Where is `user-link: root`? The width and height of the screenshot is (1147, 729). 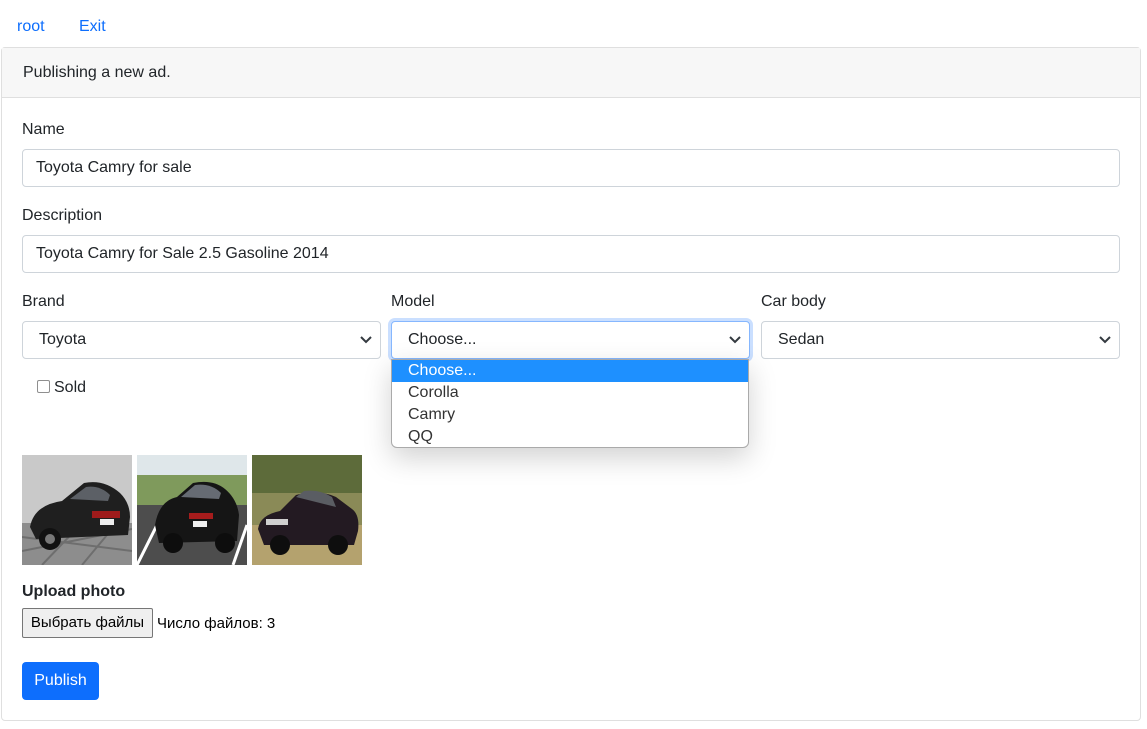 user-link: root is located at coordinates (31, 27).